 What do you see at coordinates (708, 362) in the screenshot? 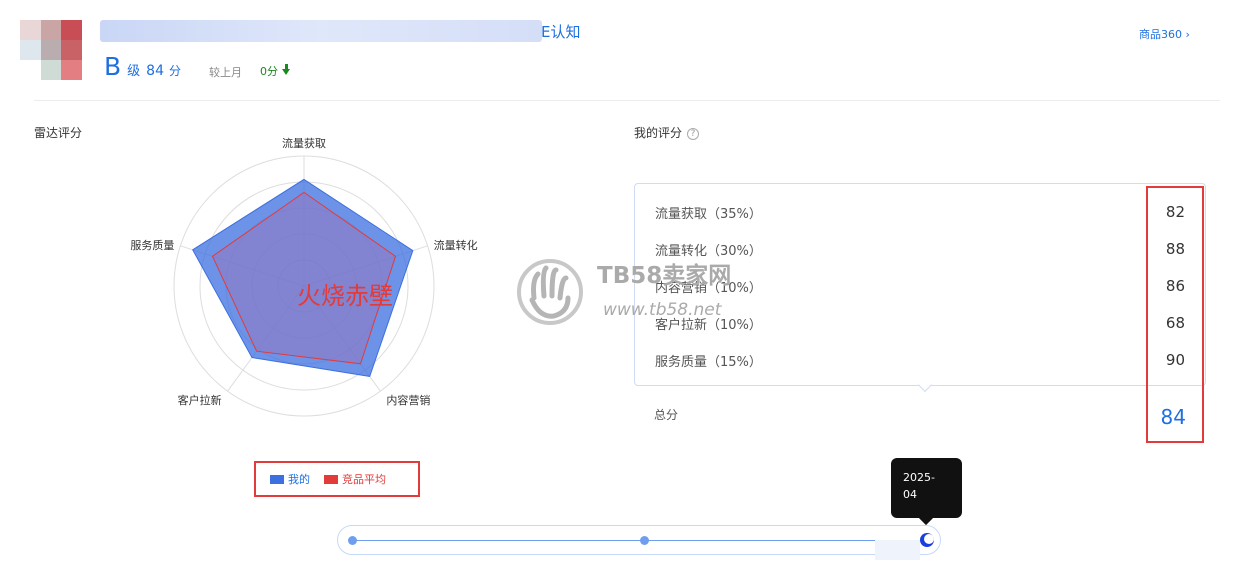
I see `score-label-service: 服务质量（15%）` at bounding box center [708, 362].